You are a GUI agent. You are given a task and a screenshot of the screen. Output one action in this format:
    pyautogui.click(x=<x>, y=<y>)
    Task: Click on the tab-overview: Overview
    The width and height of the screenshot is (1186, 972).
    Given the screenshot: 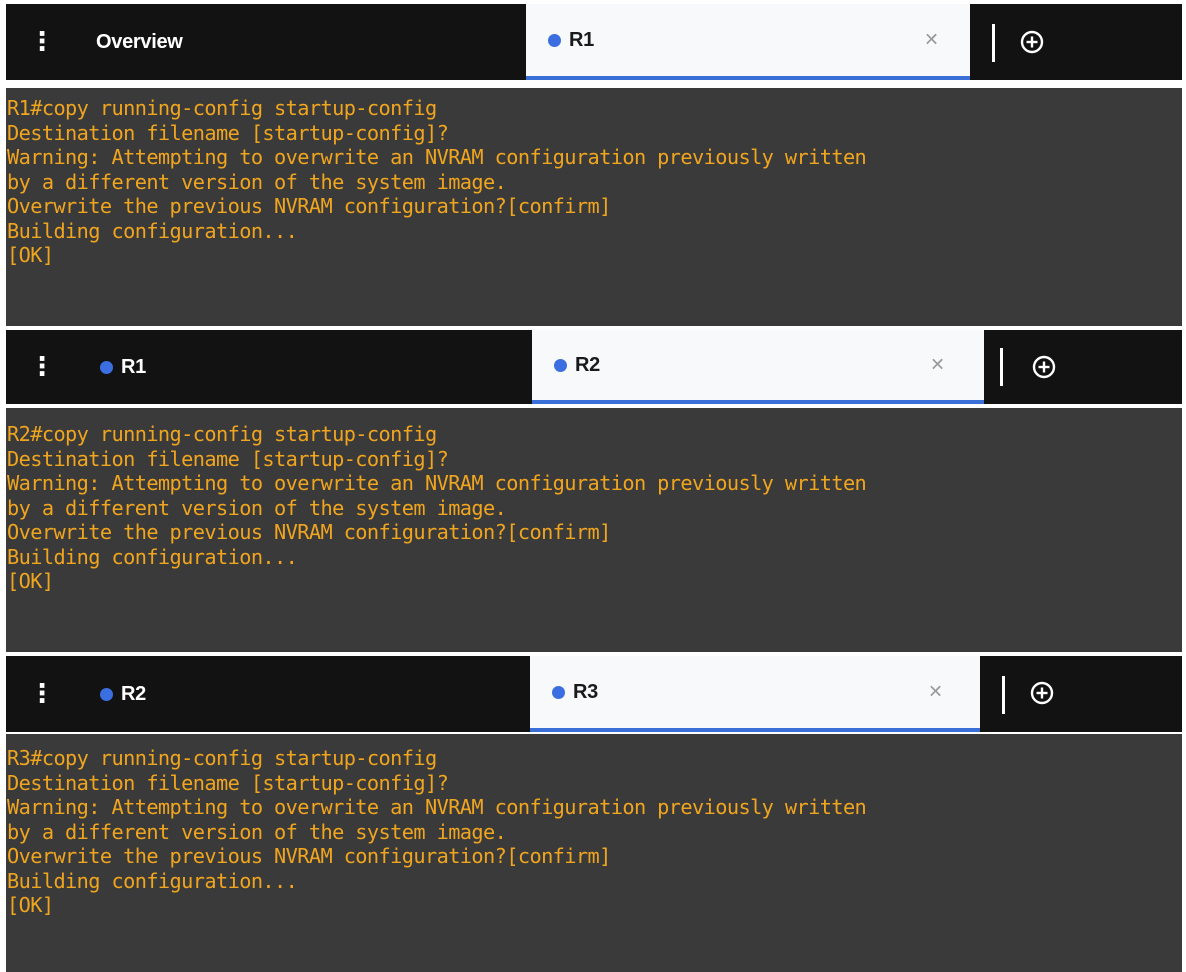 What is the action you would take?
    pyautogui.click(x=306, y=42)
    